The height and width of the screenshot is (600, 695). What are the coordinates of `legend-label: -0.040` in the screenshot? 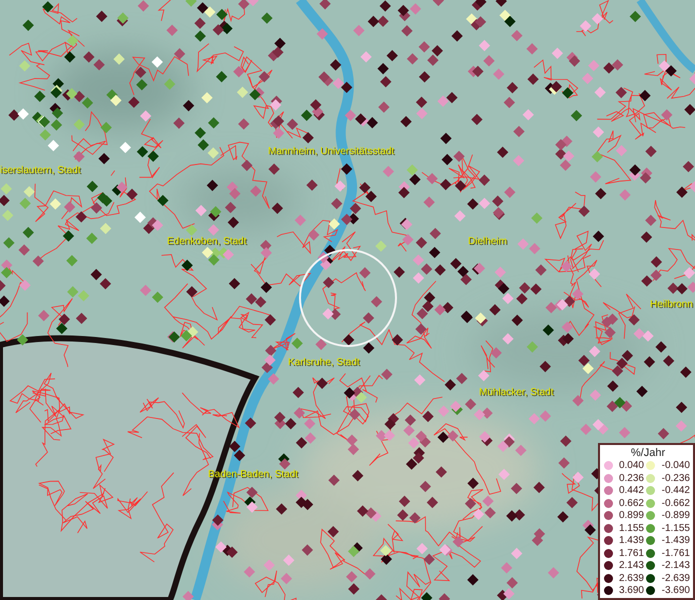 It's located at (675, 465).